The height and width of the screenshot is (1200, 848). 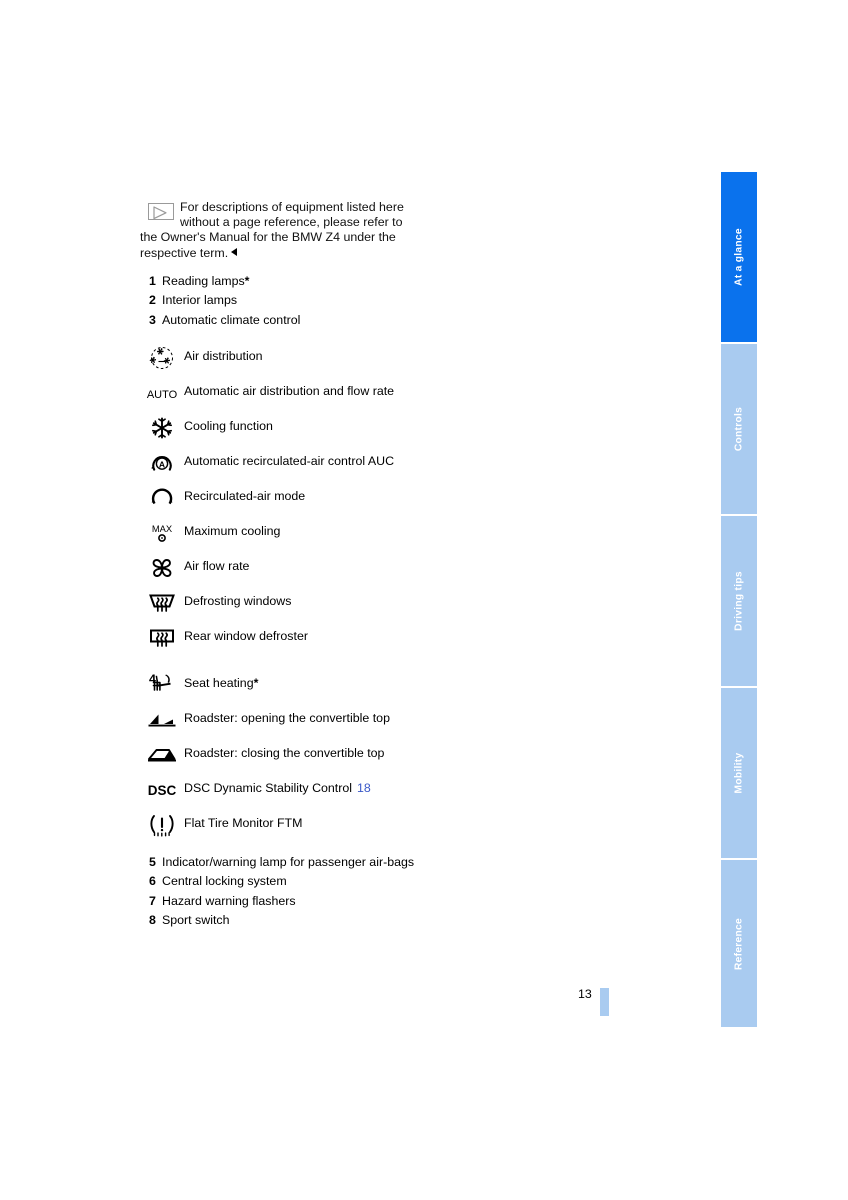 What do you see at coordinates (280, 300) in the screenshot?
I see `list-item: 2 Interior lamps` at bounding box center [280, 300].